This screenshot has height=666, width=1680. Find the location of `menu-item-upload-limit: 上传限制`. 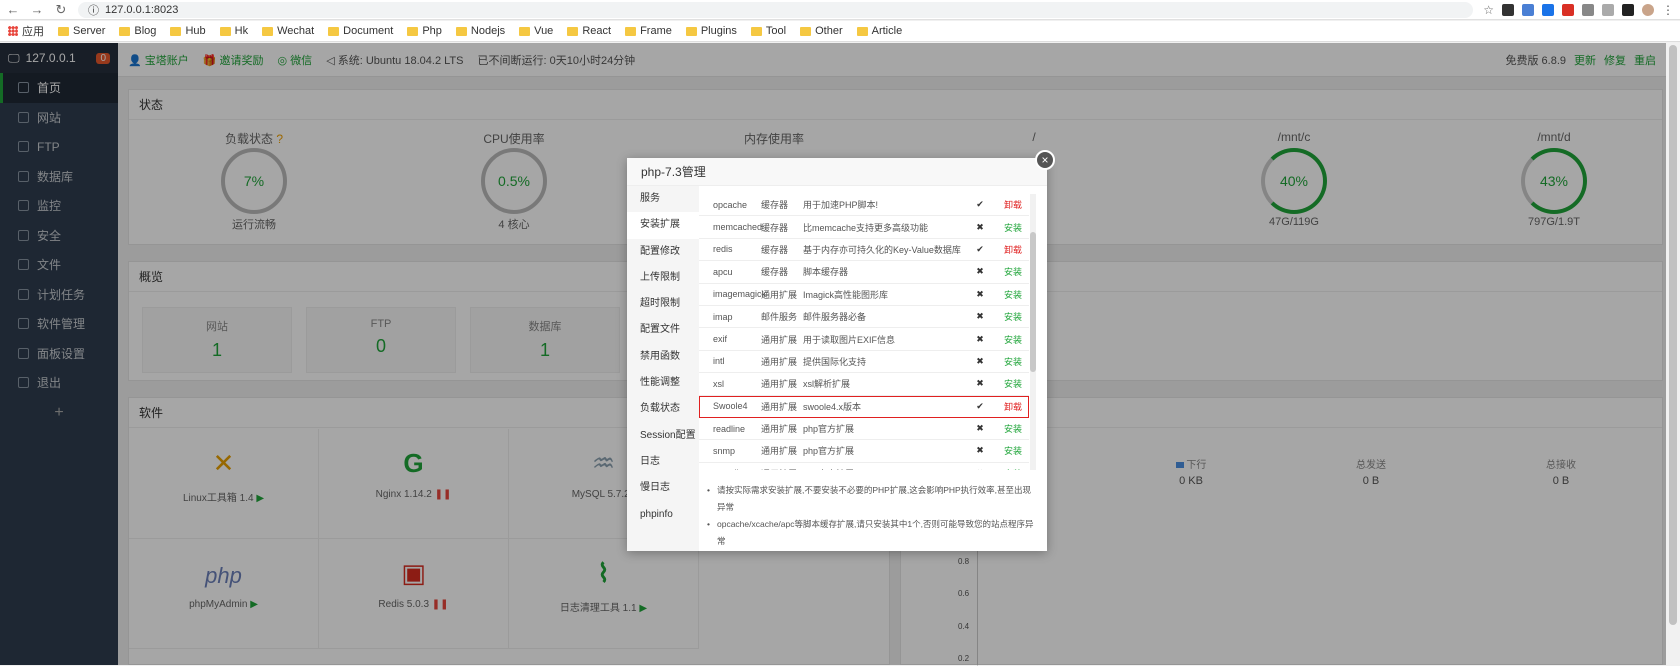

menu-item-upload-limit: 上传限制 is located at coordinates (663, 278).